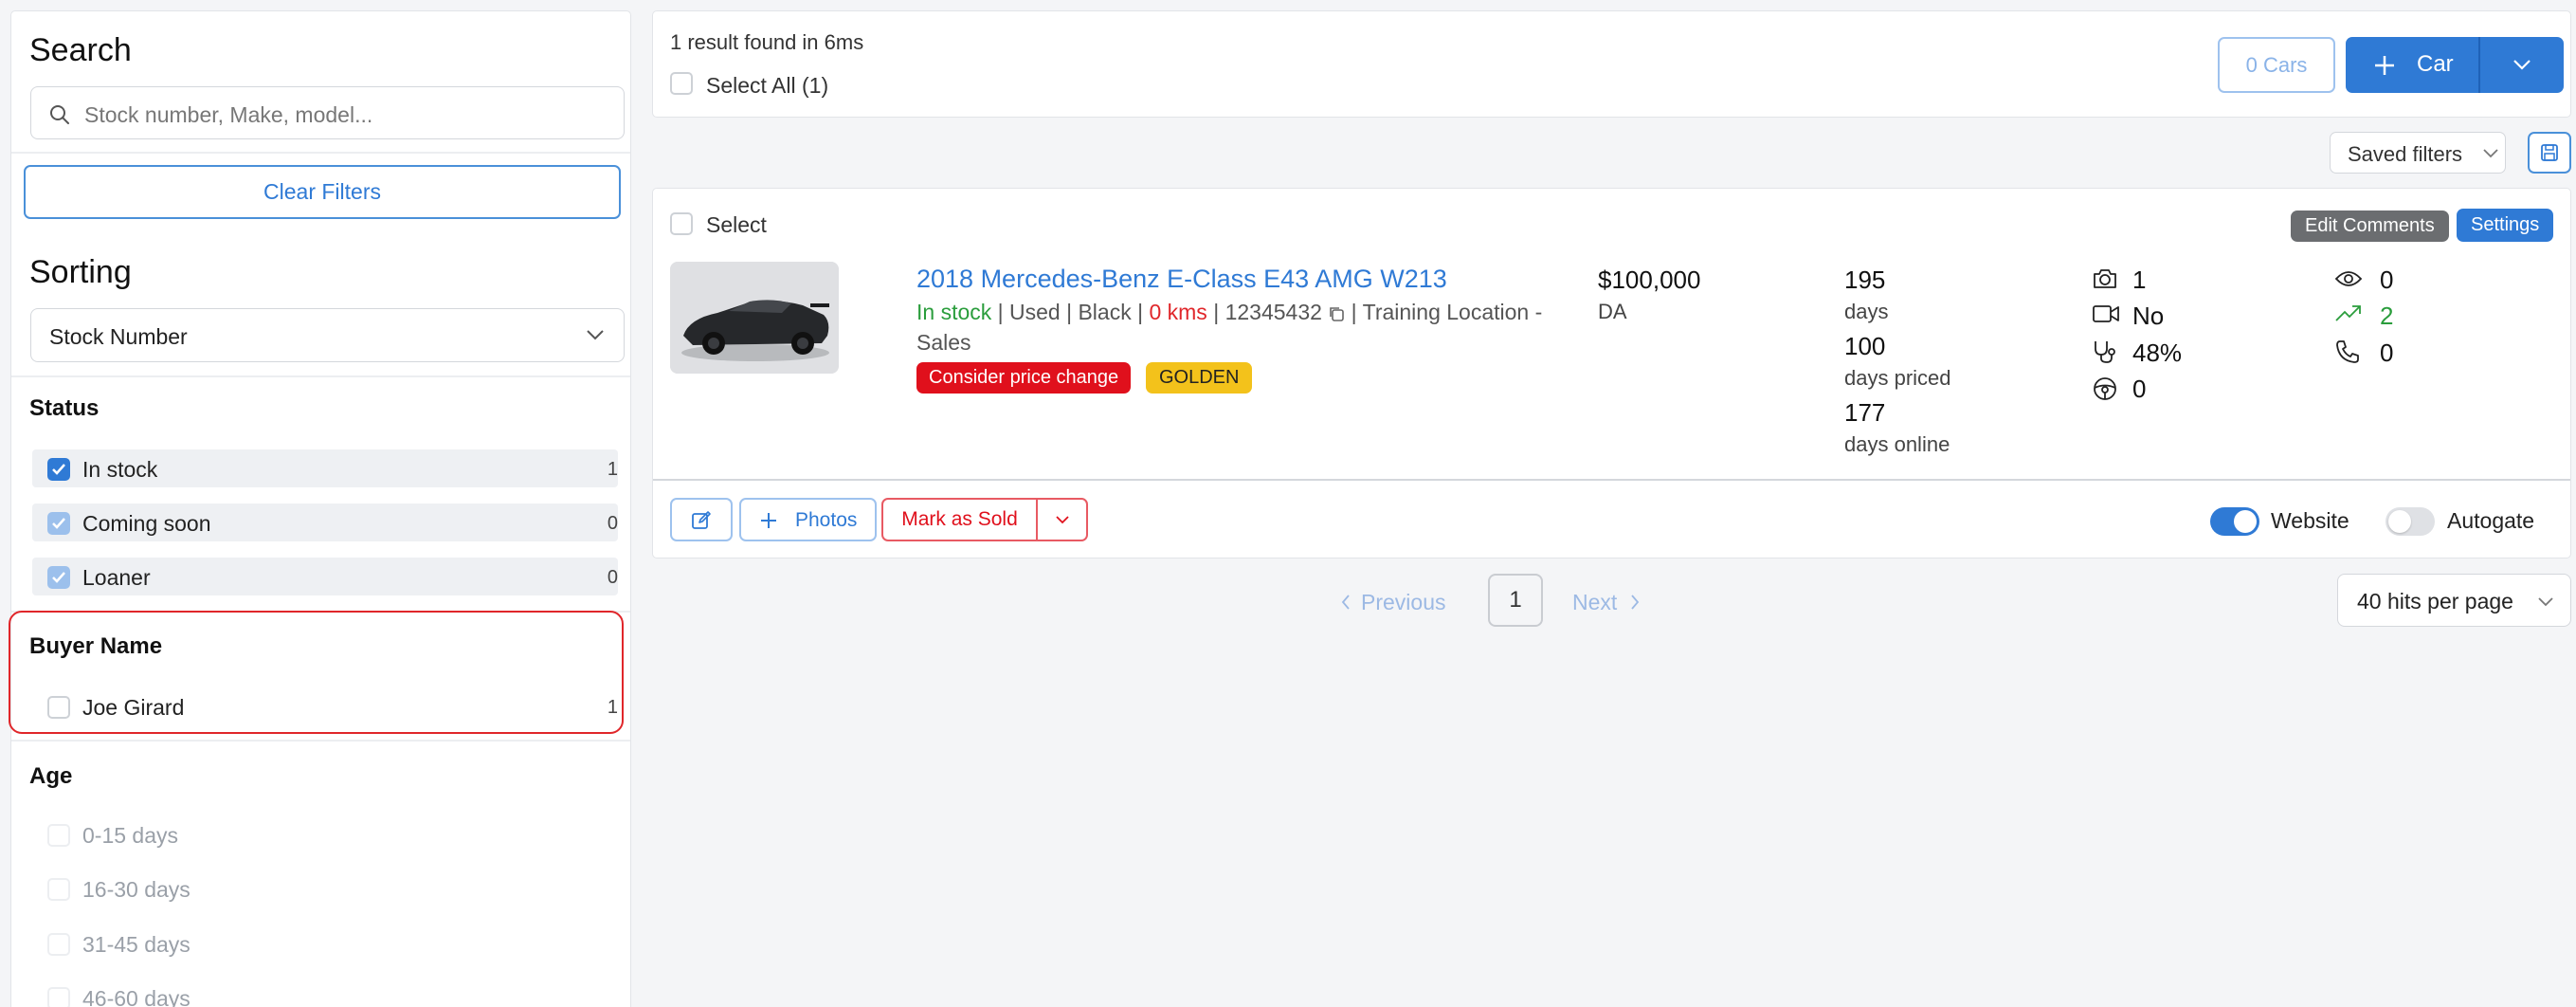 The image size is (2576, 1007). I want to click on select-all-checkbox, so click(681, 83).